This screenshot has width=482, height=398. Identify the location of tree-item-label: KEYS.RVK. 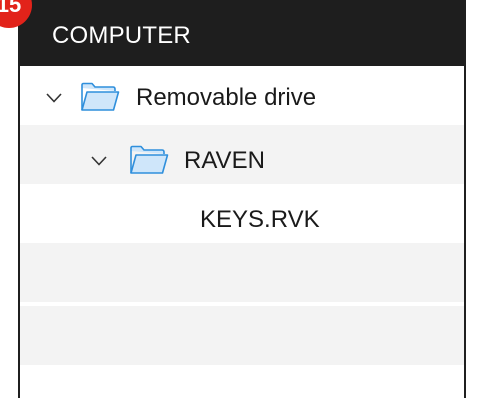
(260, 219).